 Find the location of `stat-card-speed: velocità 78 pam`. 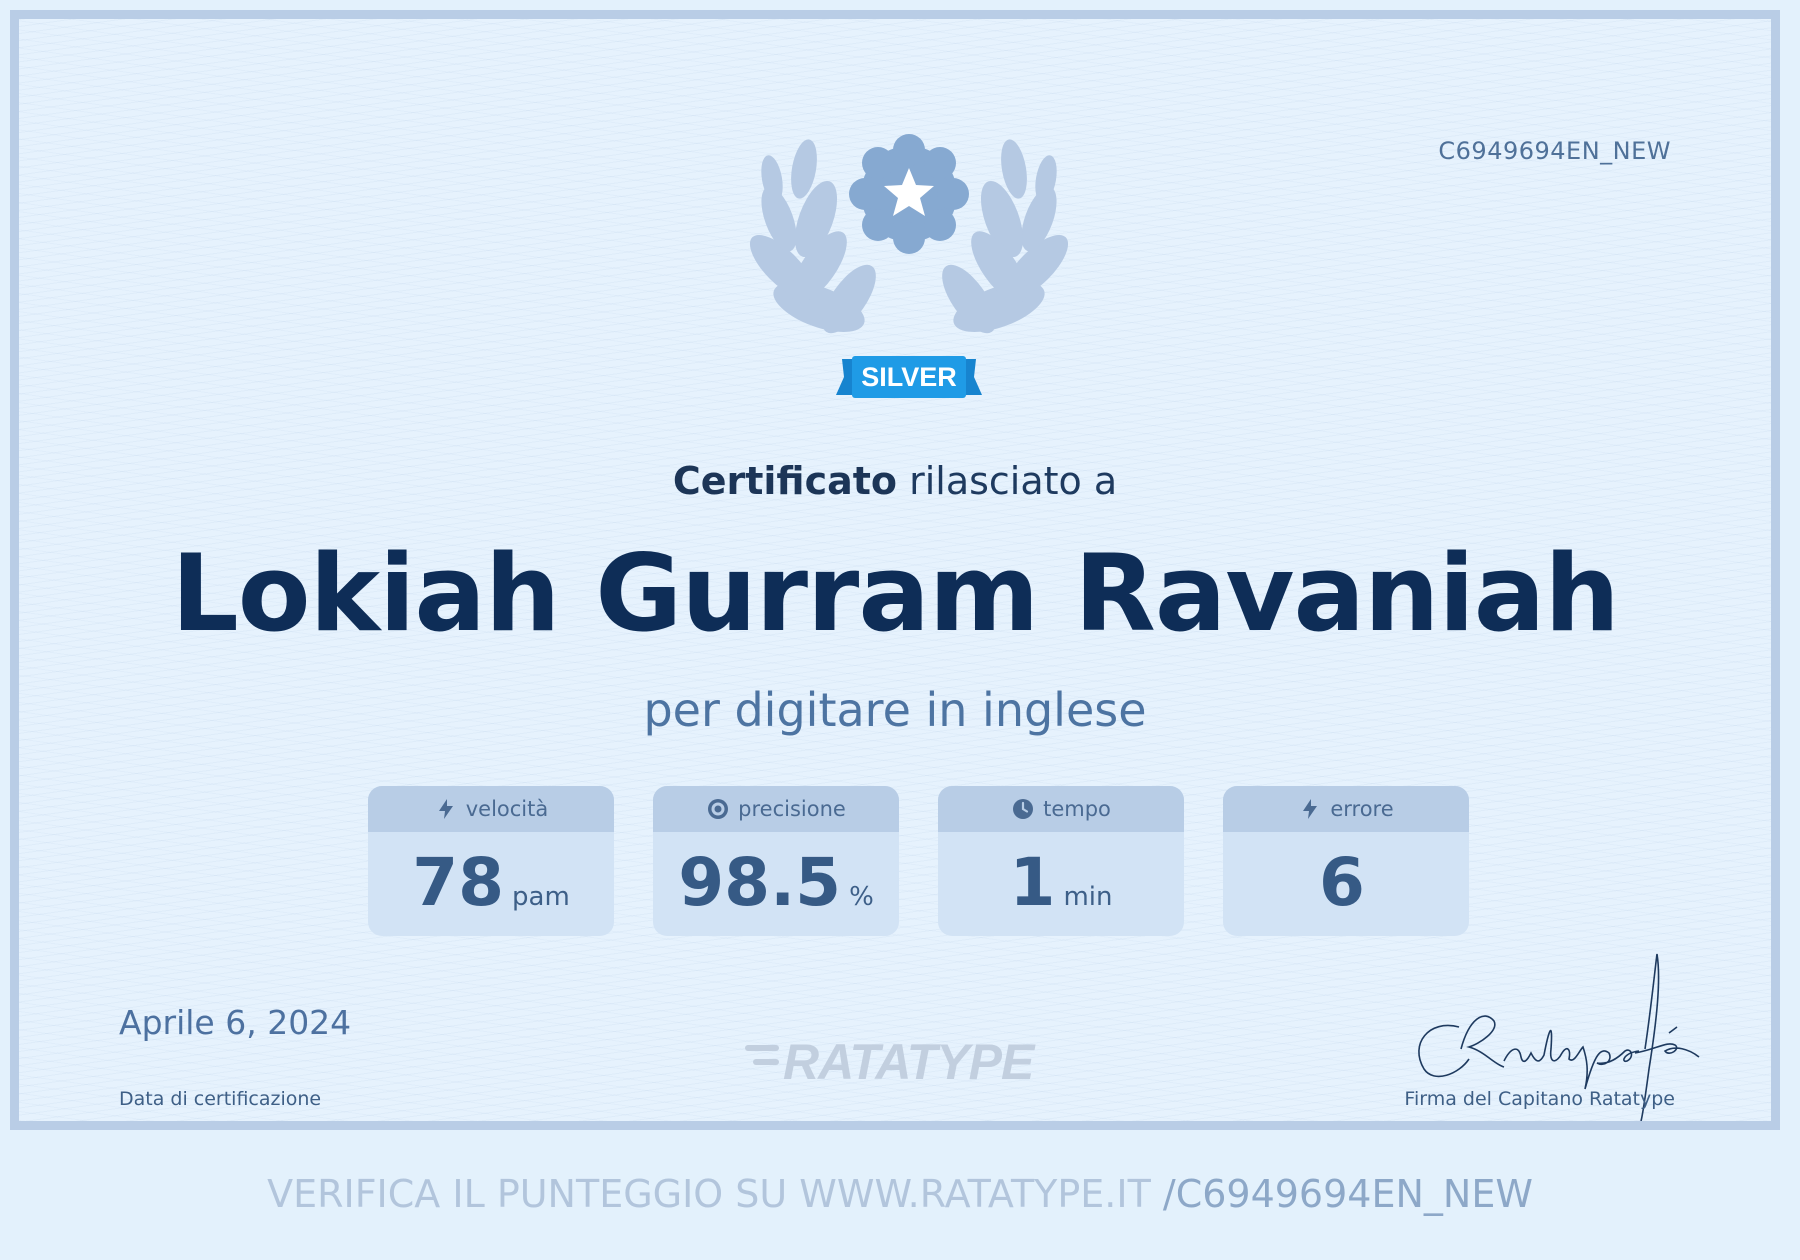

stat-card-speed: velocità 78 pam is located at coordinates (491, 861).